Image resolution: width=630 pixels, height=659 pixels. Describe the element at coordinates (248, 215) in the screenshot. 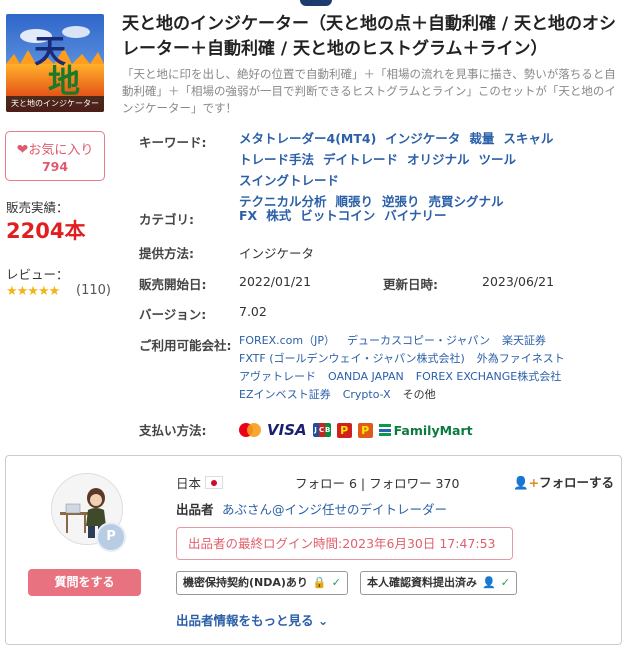

I see `category-link: FX` at that location.